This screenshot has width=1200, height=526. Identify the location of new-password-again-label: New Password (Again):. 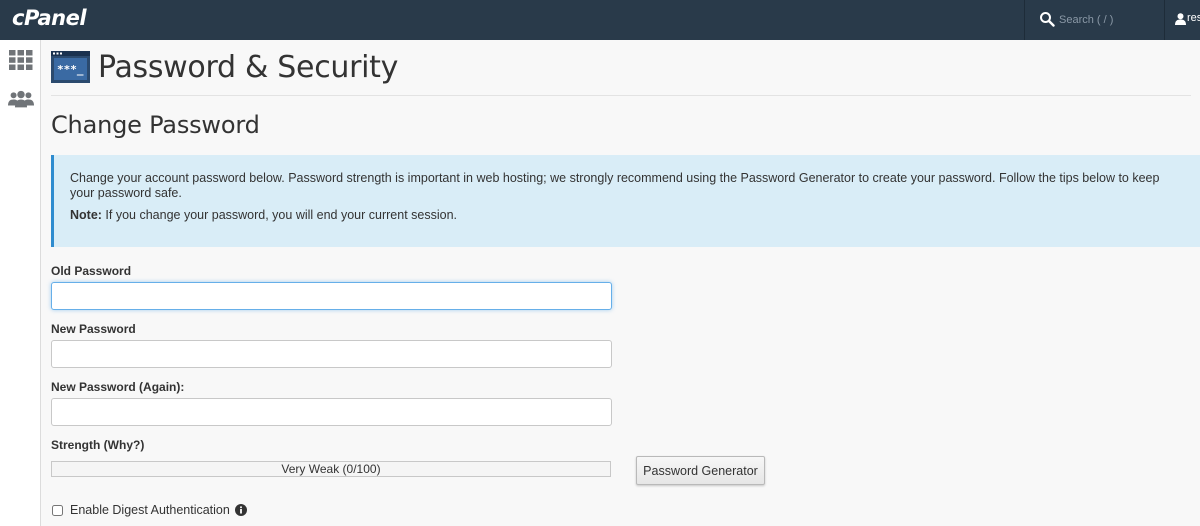
(118, 387).